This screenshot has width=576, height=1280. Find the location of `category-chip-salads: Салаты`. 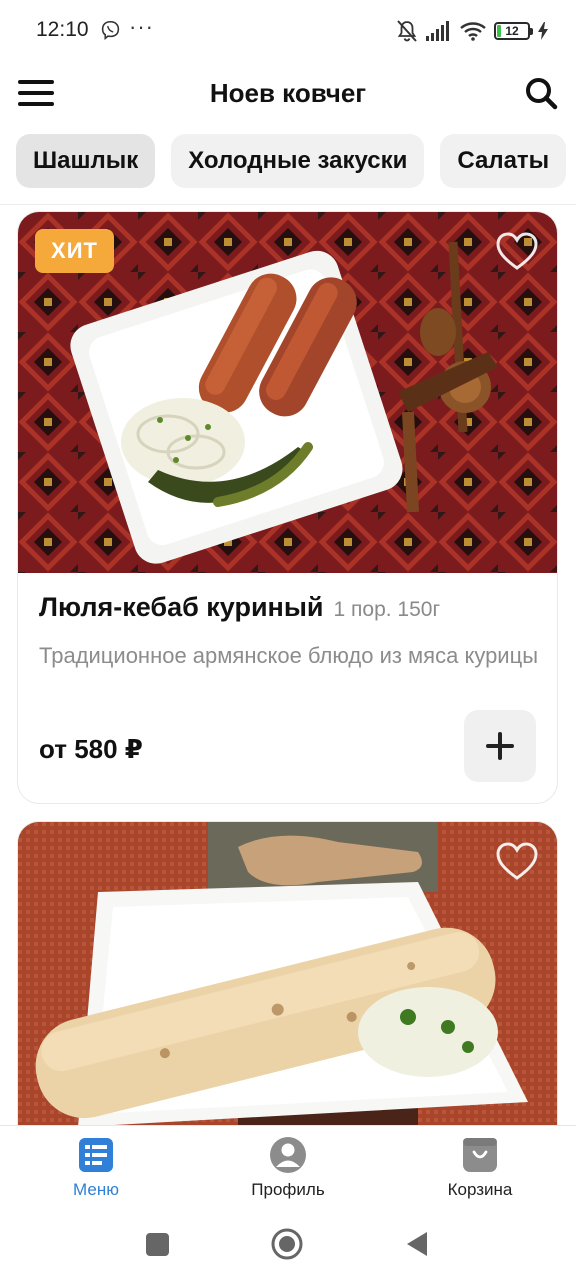

category-chip-salads: Салаты is located at coordinates (503, 161).